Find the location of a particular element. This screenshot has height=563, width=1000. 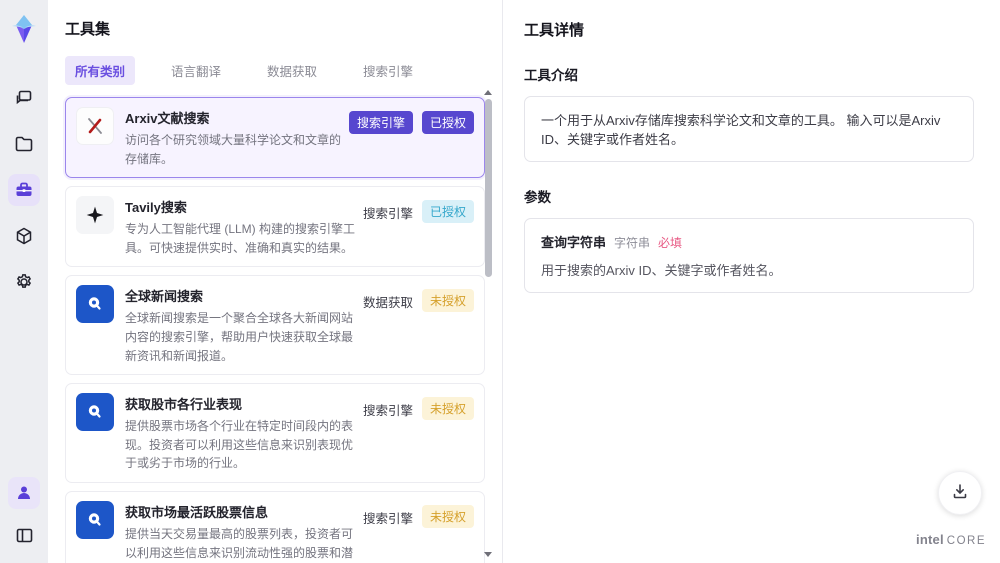

chat-icon is located at coordinates (24, 98).